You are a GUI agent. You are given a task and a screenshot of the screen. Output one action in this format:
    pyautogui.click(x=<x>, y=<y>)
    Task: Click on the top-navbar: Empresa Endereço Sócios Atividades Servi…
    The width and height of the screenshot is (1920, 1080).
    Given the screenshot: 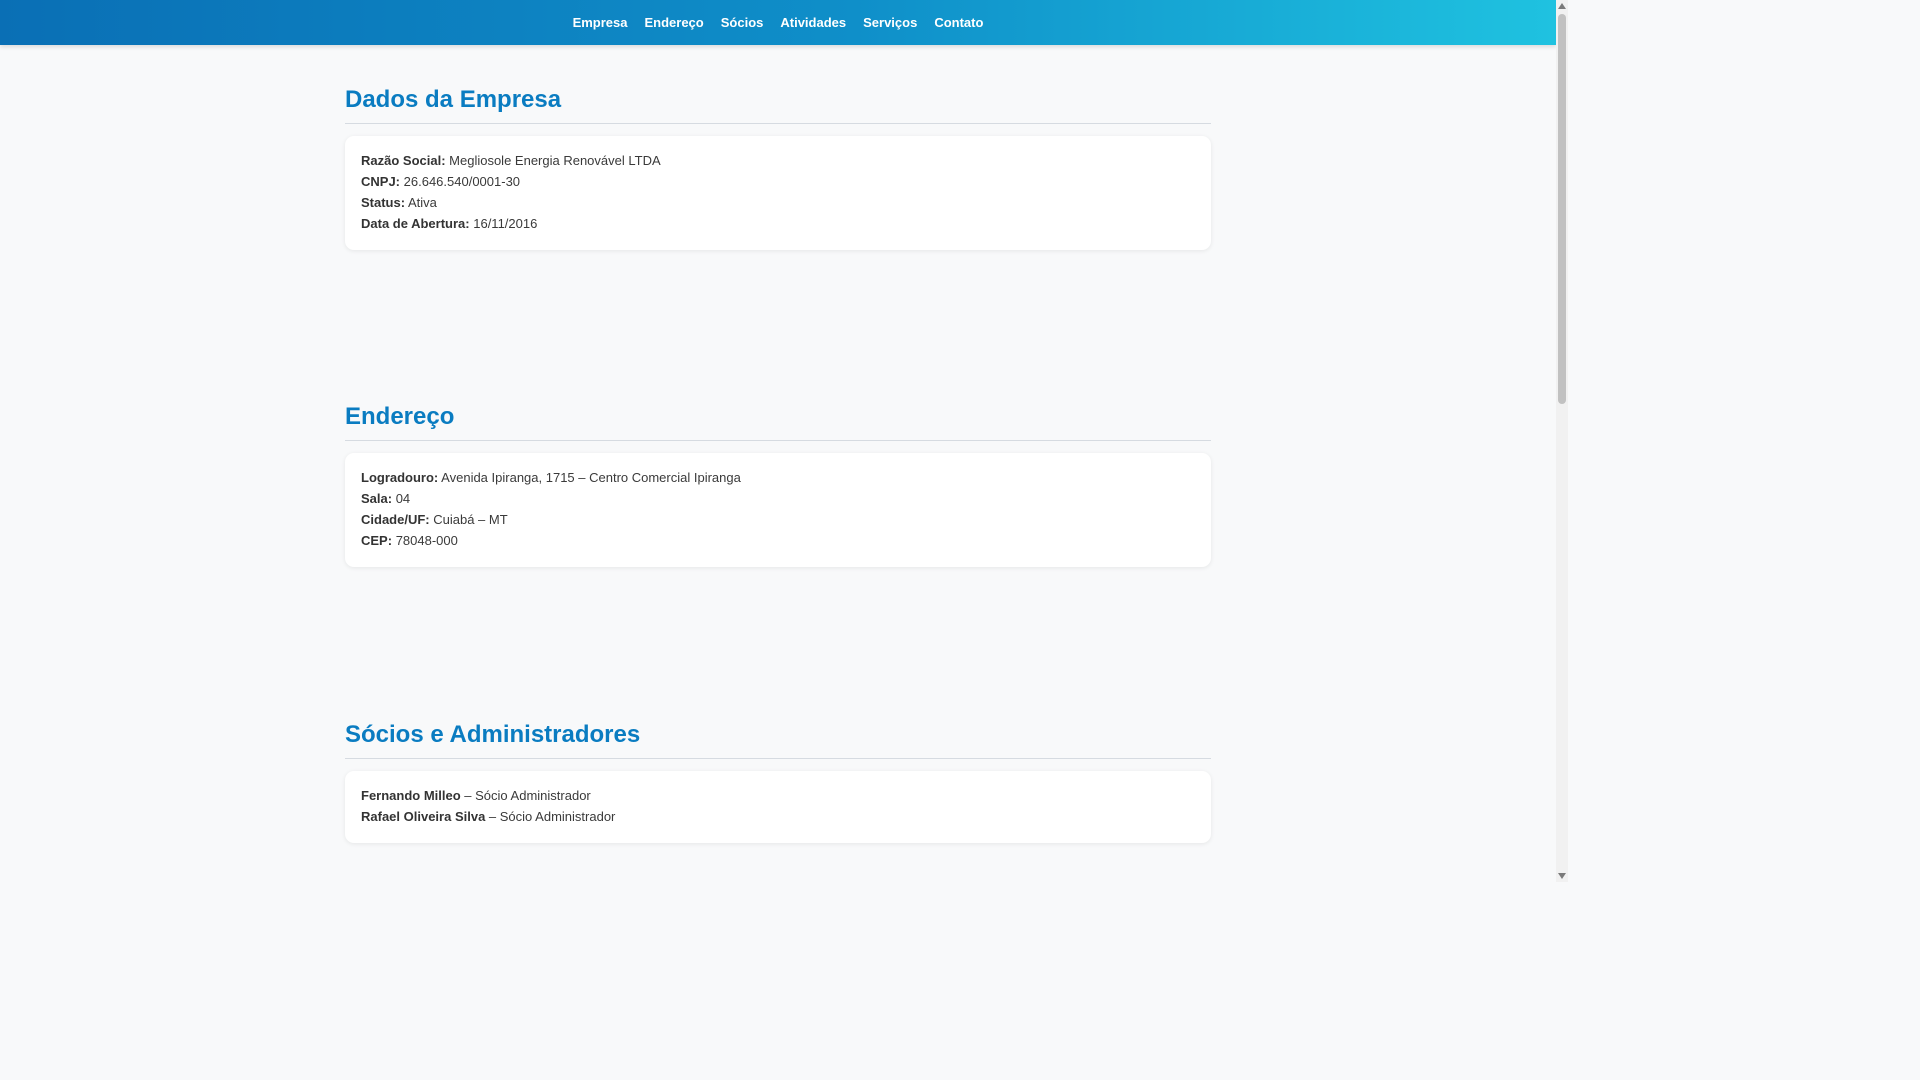 What is the action you would take?
    pyautogui.click(x=778, y=22)
    